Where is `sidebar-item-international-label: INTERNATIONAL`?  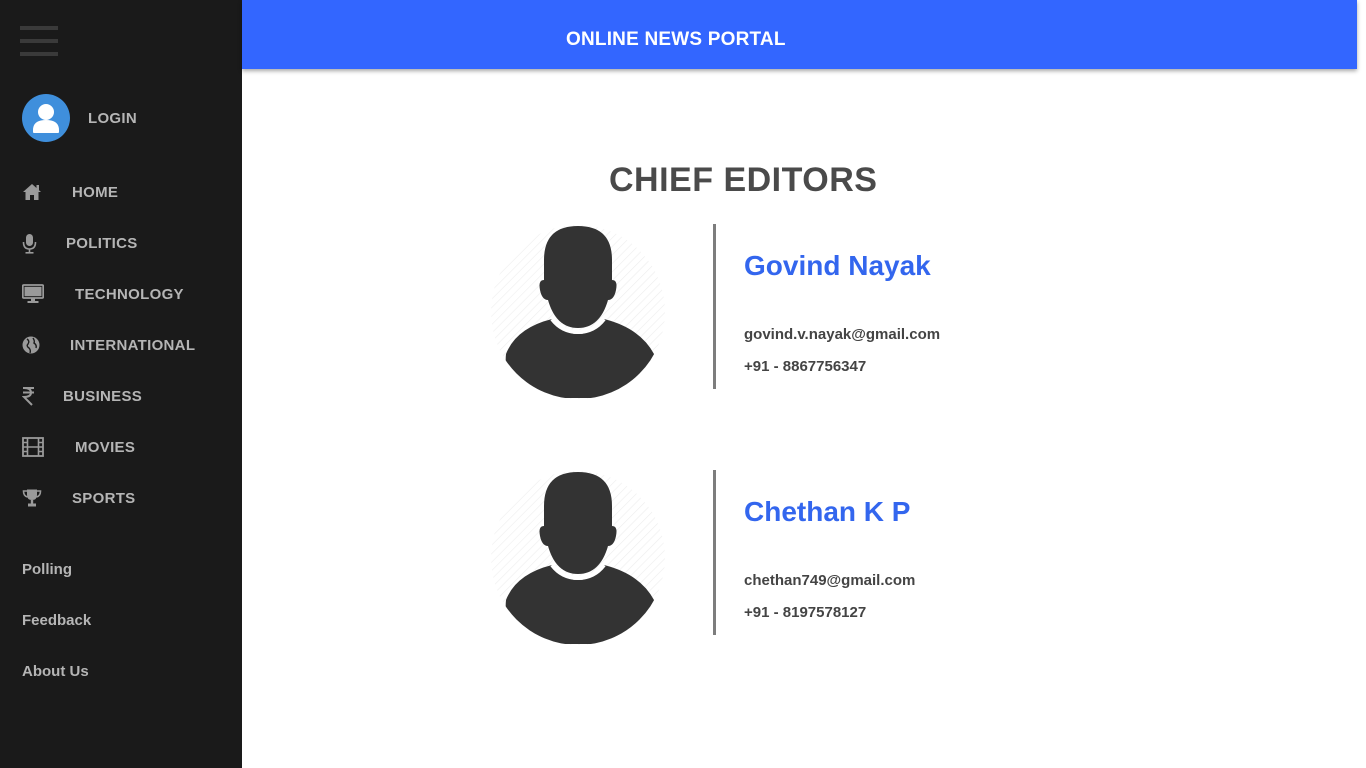 sidebar-item-international-label: INTERNATIONAL is located at coordinates (133, 345).